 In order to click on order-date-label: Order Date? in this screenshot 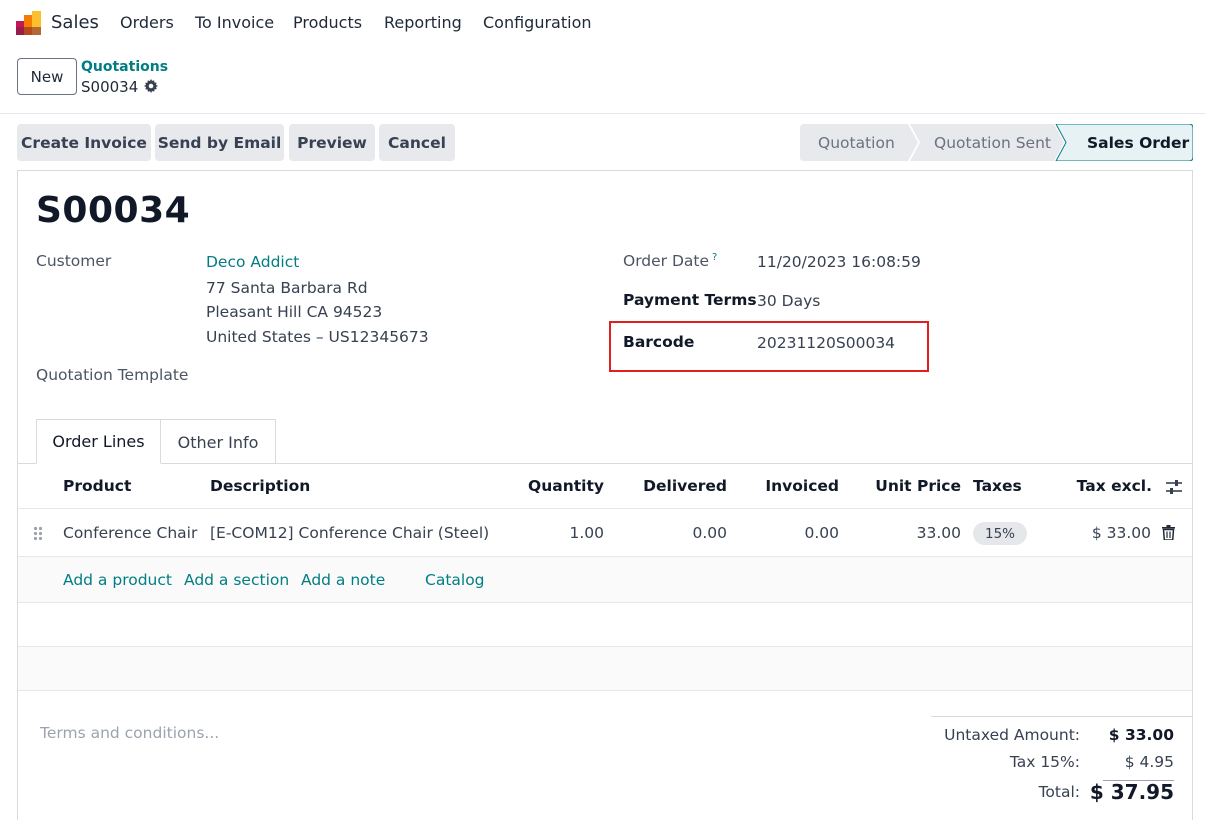, I will do `click(670, 261)`.